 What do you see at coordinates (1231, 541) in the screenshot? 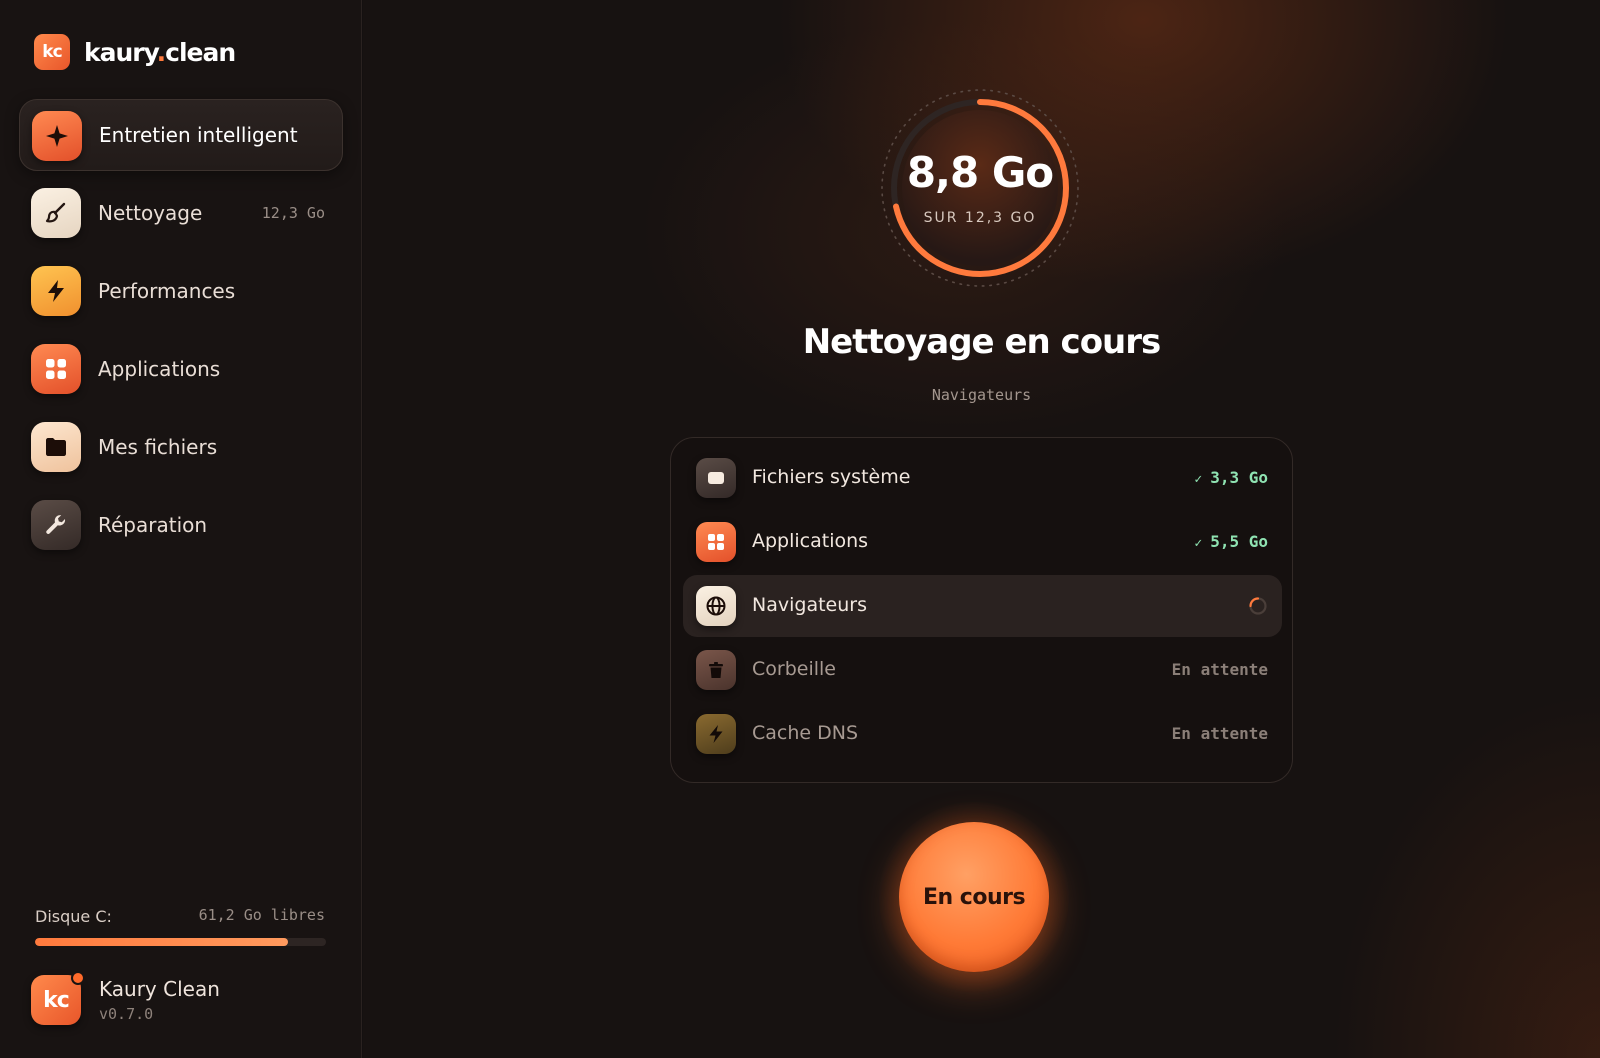
I see `task-status: ✓ 5,5 Go` at bounding box center [1231, 541].